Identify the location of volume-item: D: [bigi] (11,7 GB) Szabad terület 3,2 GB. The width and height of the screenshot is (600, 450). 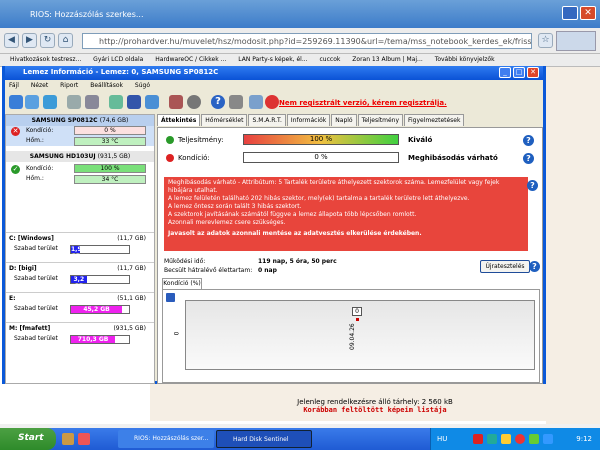
(80, 276).